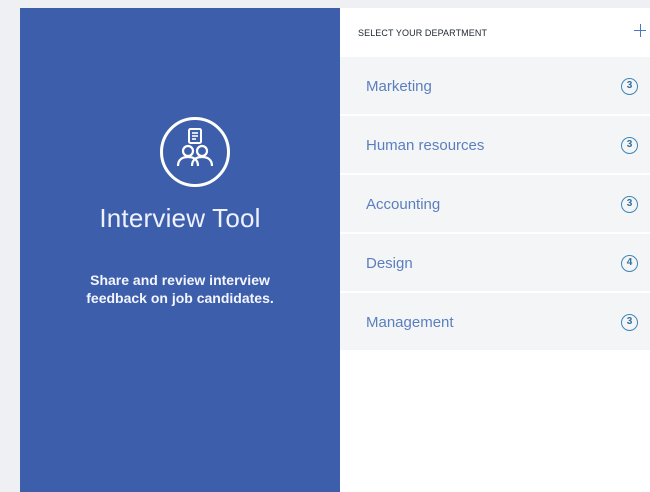  I want to click on app-title: Interview Tool, so click(180, 218).